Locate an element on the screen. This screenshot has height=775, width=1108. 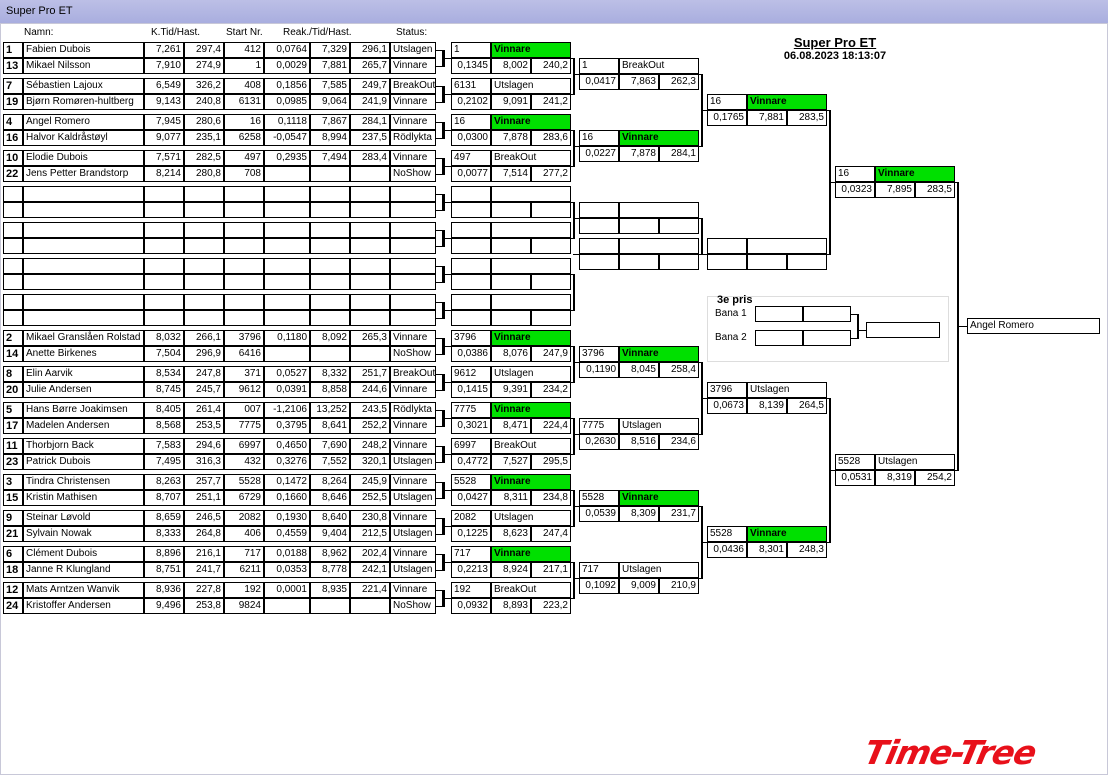
match-time: 8,045 is located at coordinates (639, 370).